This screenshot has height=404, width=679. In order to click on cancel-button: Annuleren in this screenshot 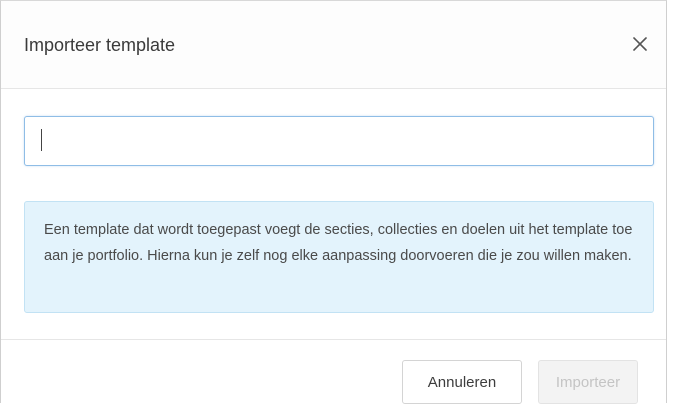, I will do `click(462, 382)`.